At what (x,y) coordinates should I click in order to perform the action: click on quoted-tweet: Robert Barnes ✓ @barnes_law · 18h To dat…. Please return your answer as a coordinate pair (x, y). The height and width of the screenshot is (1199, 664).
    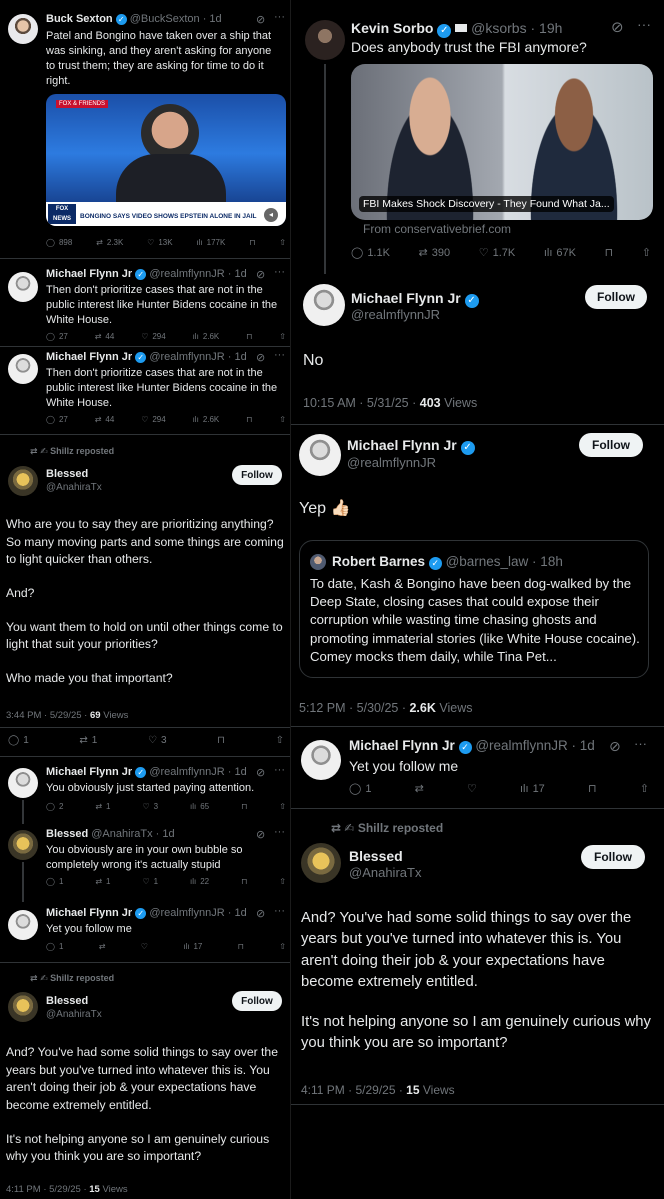
    Looking at the image, I should click on (474, 609).